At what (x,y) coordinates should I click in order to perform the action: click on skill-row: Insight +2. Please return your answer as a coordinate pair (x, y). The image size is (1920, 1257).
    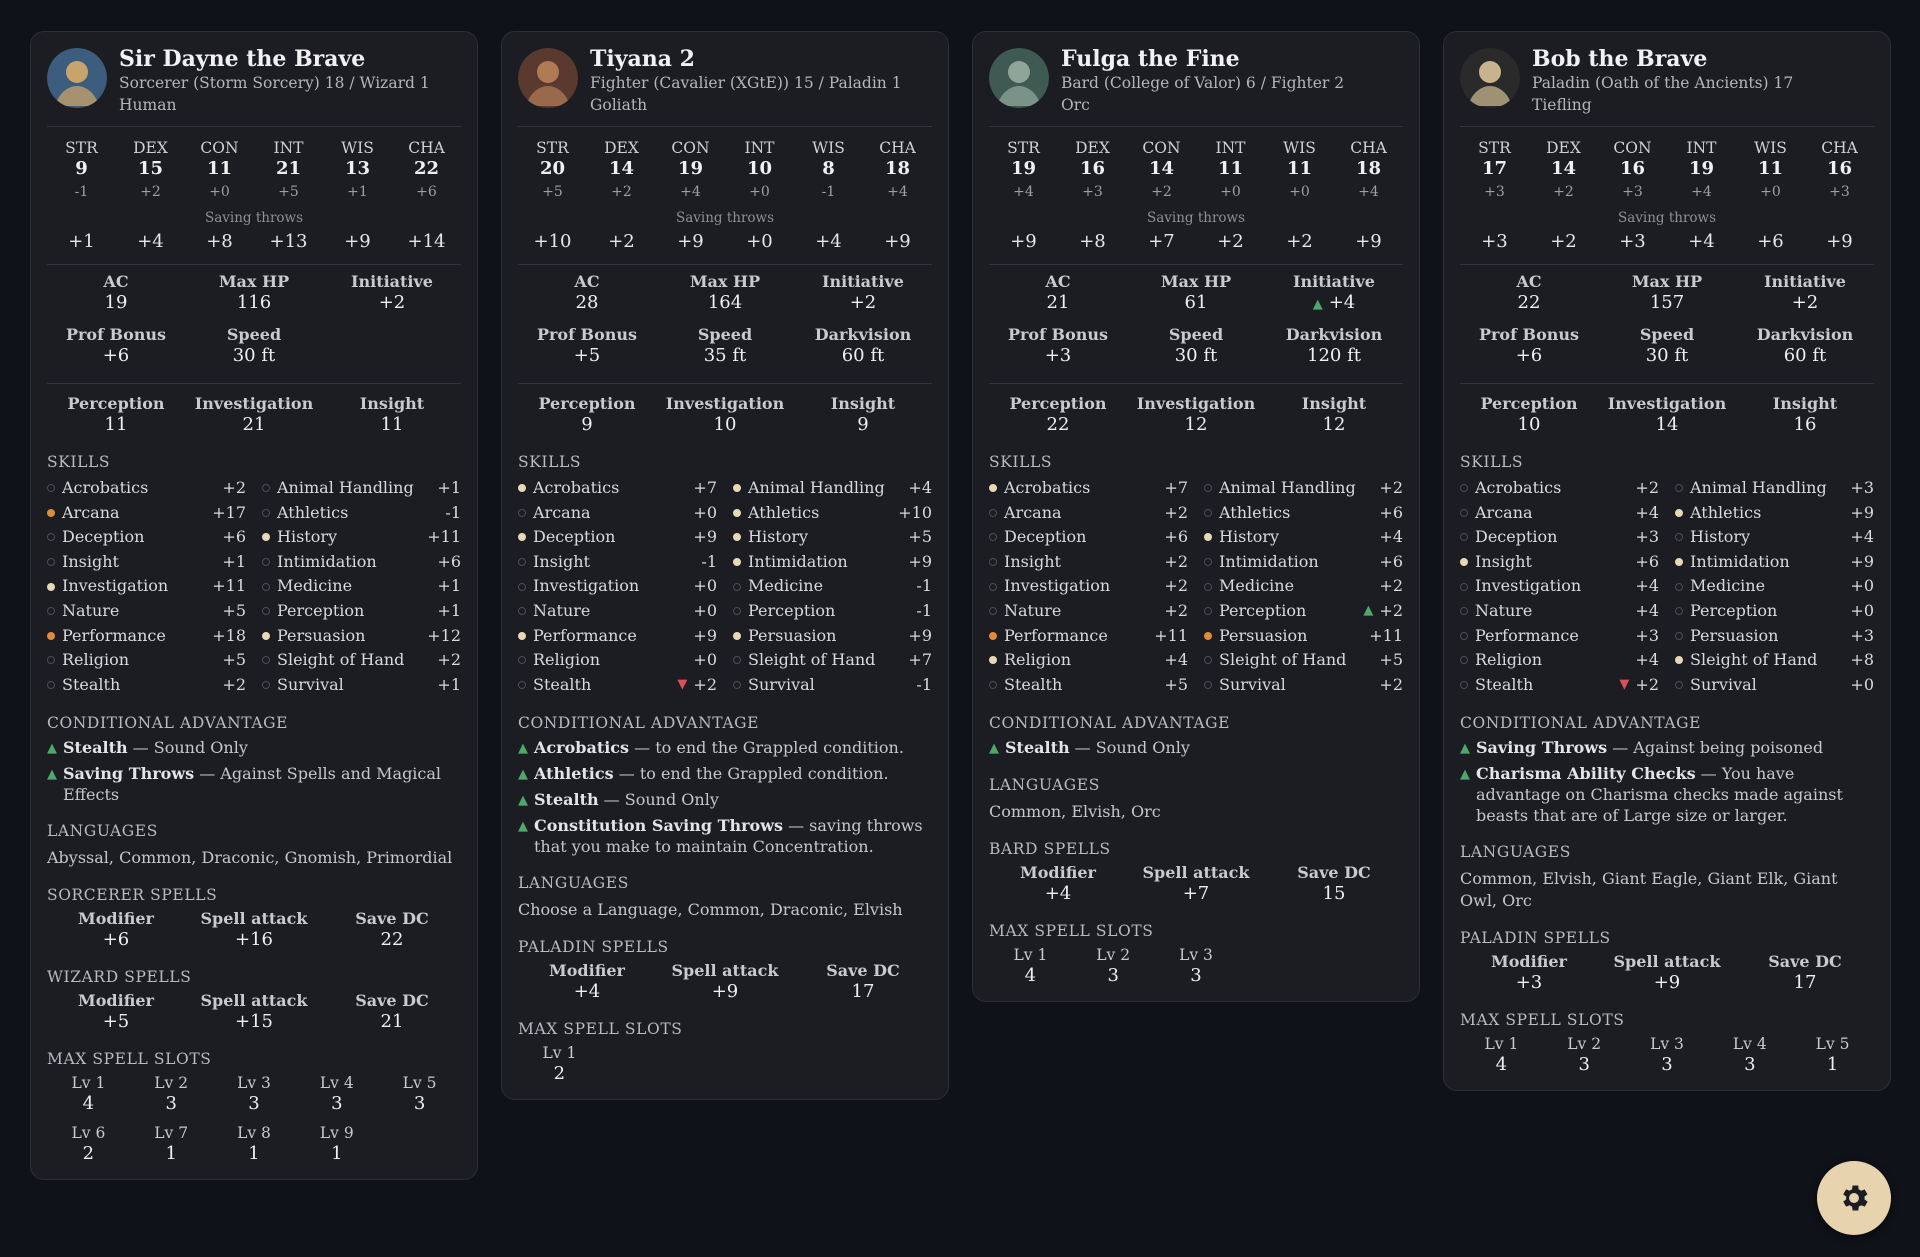
    Looking at the image, I should click on (1088, 562).